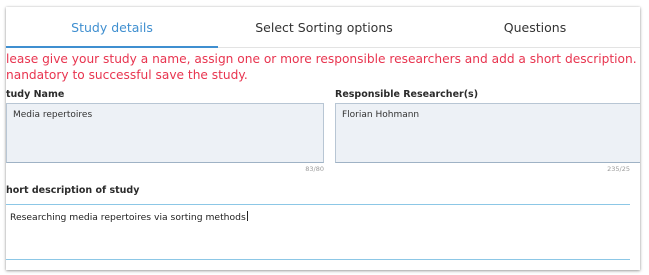  I want to click on active-tab-indicator, so click(112, 47).